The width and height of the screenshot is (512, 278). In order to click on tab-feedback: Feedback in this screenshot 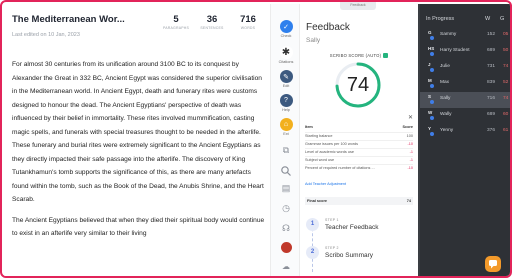, I will do `click(358, 6)`.